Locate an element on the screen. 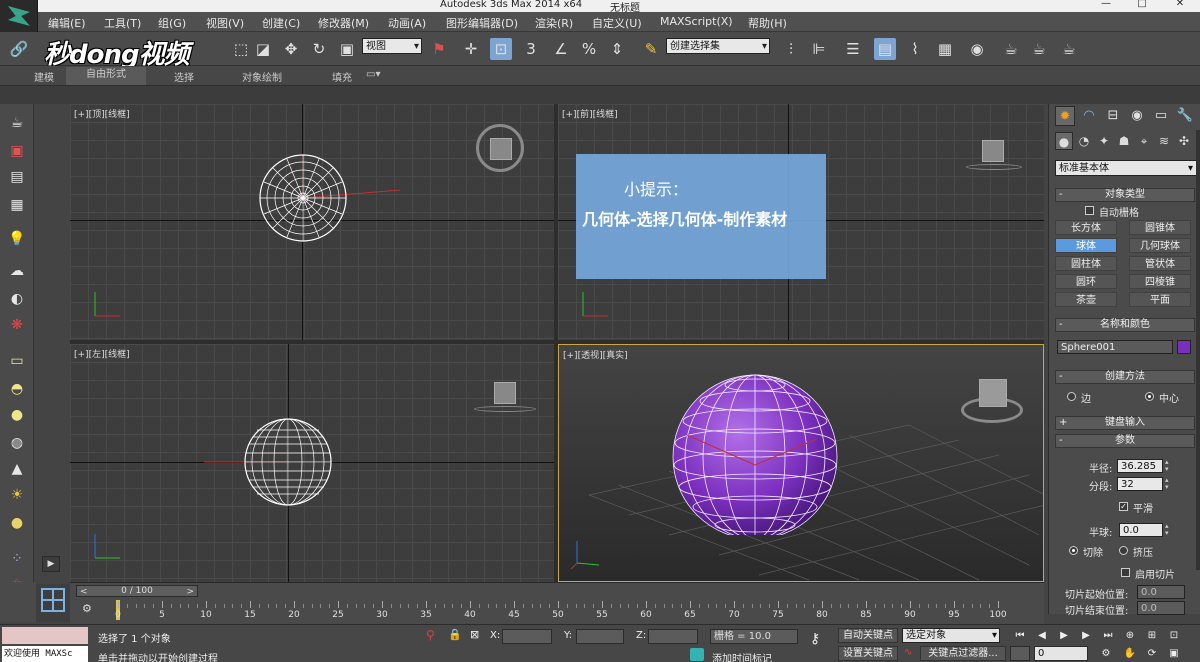  key-filters-icon: ∿ is located at coordinates (908, 652).